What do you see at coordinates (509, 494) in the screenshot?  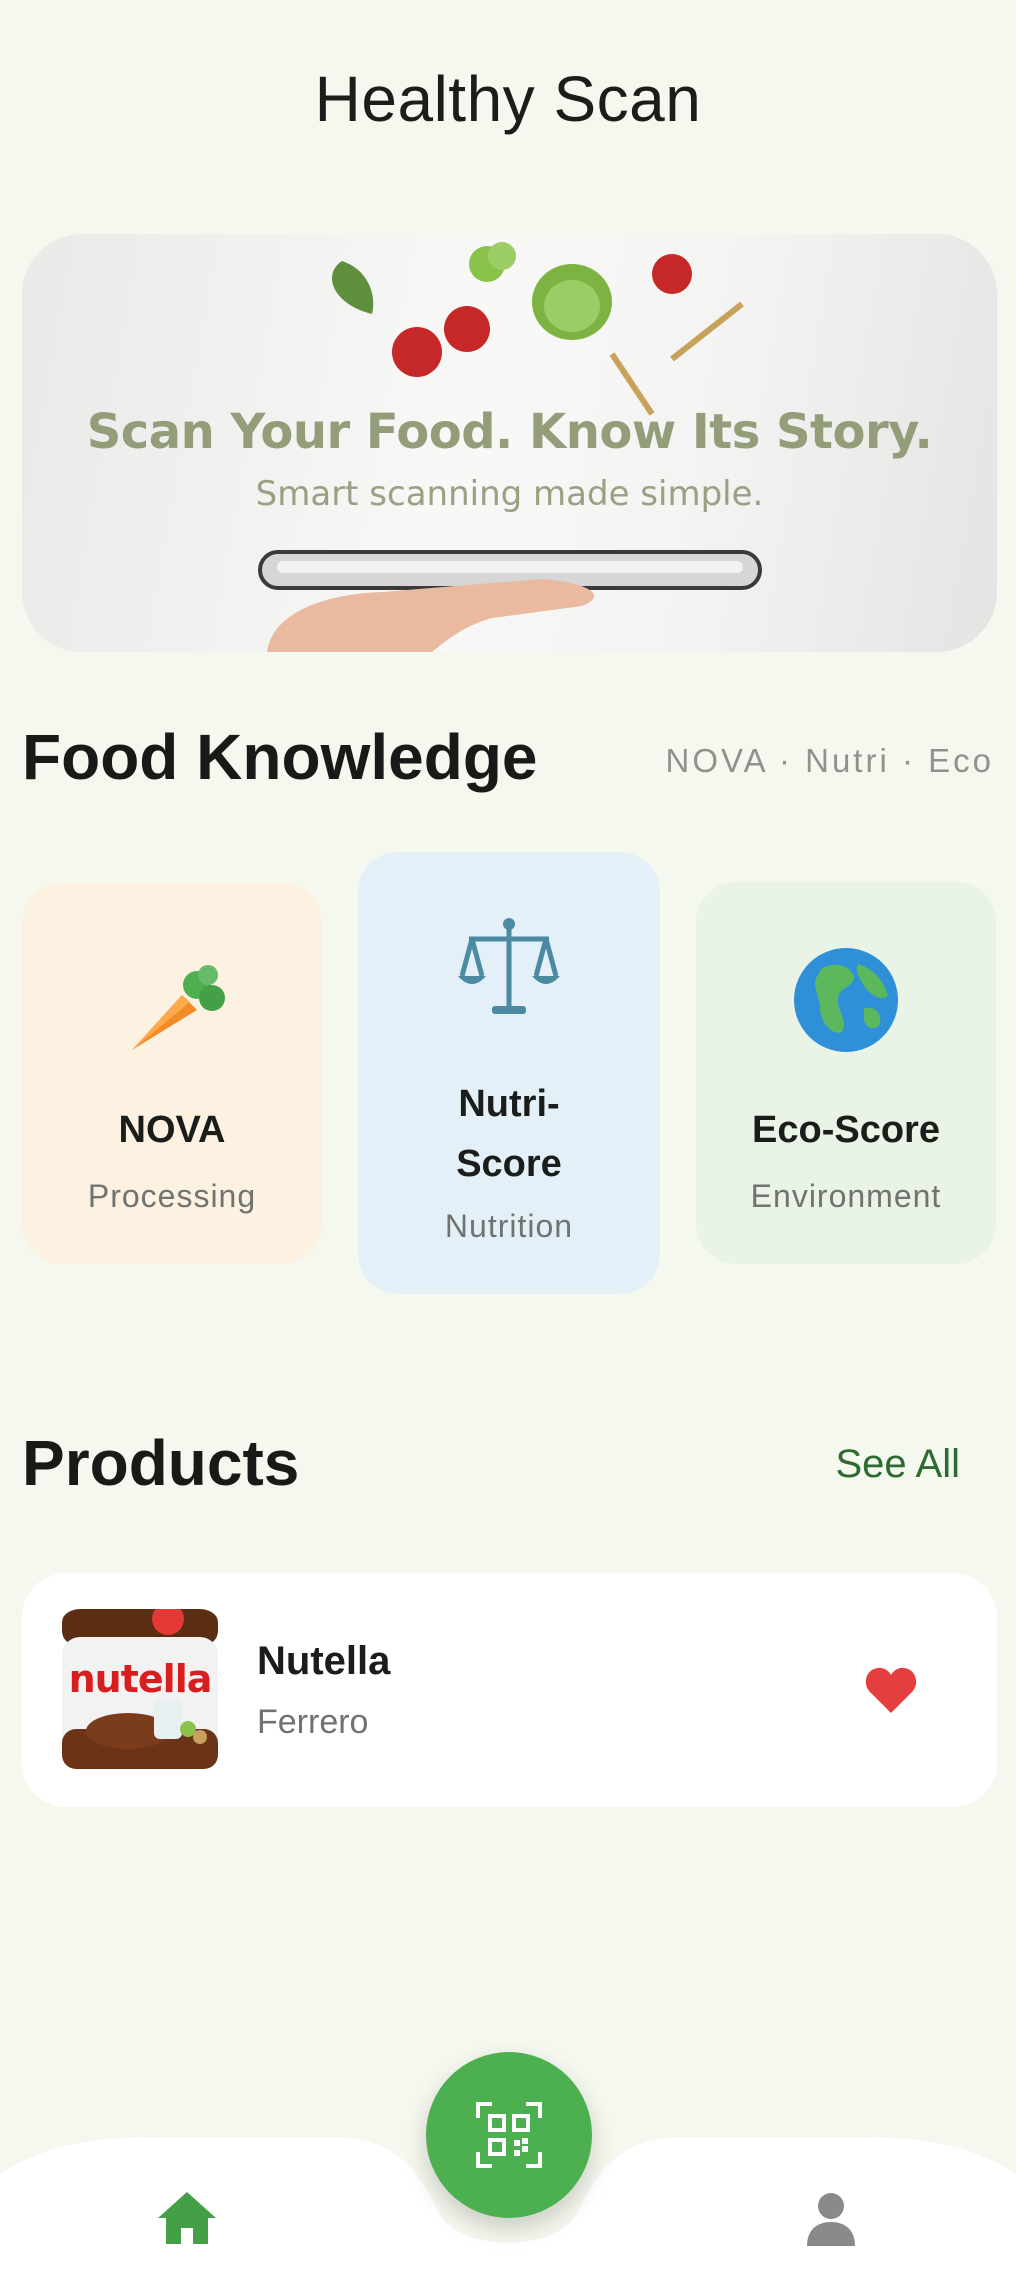 I see `banner-subtitle: Smart scanning made simple.` at bounding box center [509, 494].